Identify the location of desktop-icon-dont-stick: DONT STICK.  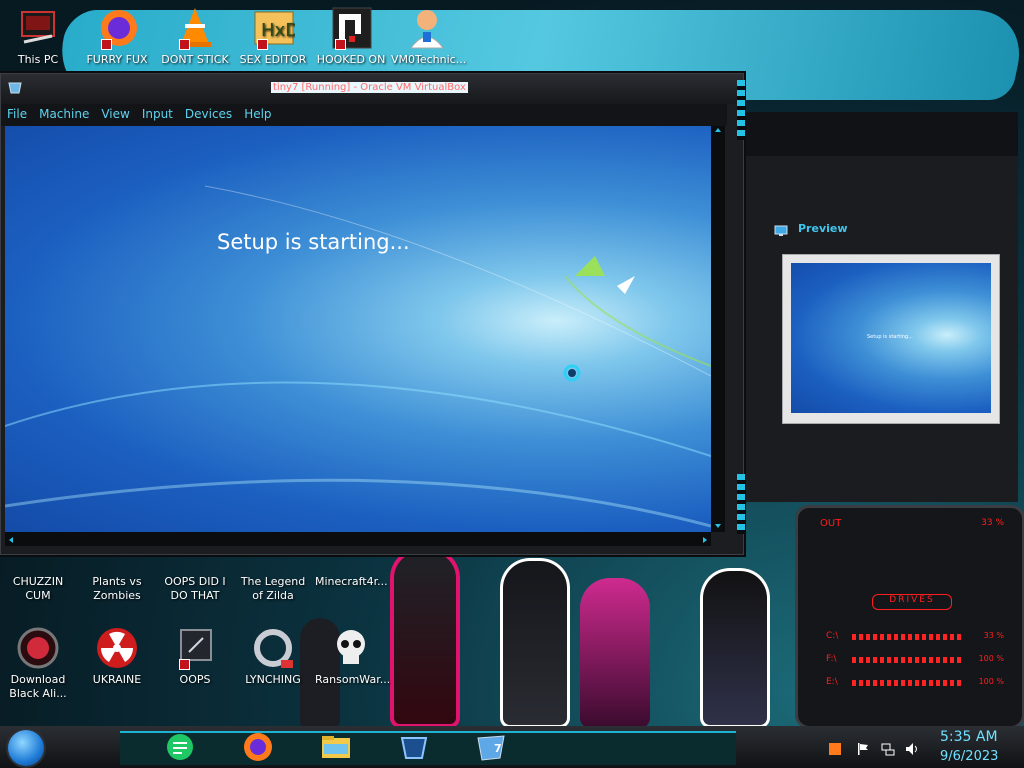
(195, 36).